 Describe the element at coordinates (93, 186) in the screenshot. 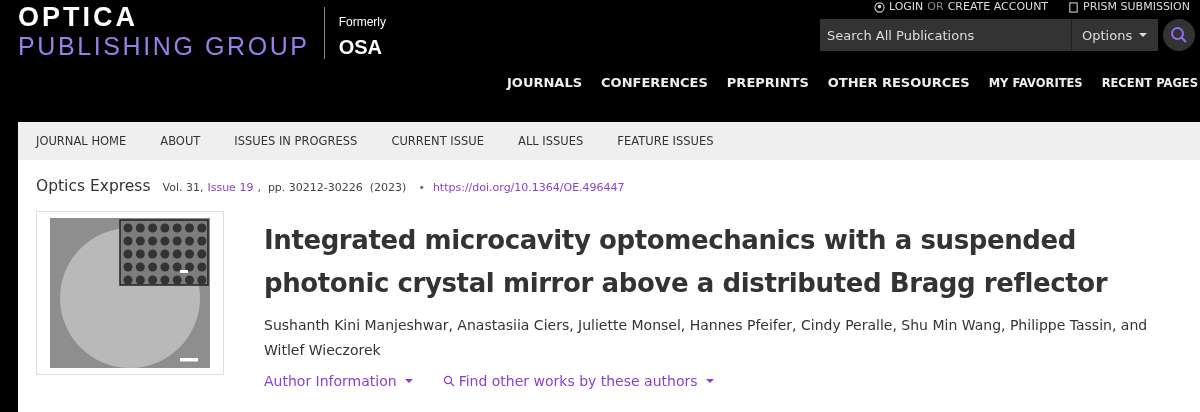

I see `journal-name: Optics Express` at that location.